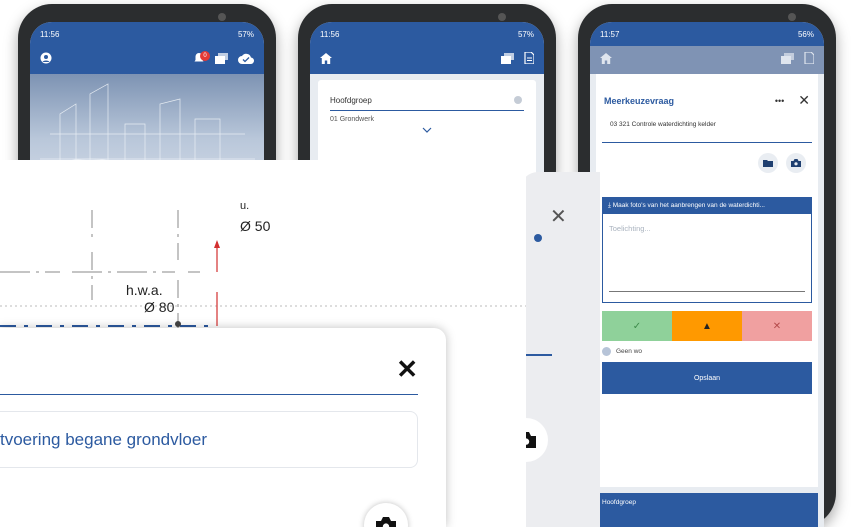 This screenshot has width=851, height=527. I want to click on uitvoering-field: tvoering begane grondvloer, so click(209, 439).